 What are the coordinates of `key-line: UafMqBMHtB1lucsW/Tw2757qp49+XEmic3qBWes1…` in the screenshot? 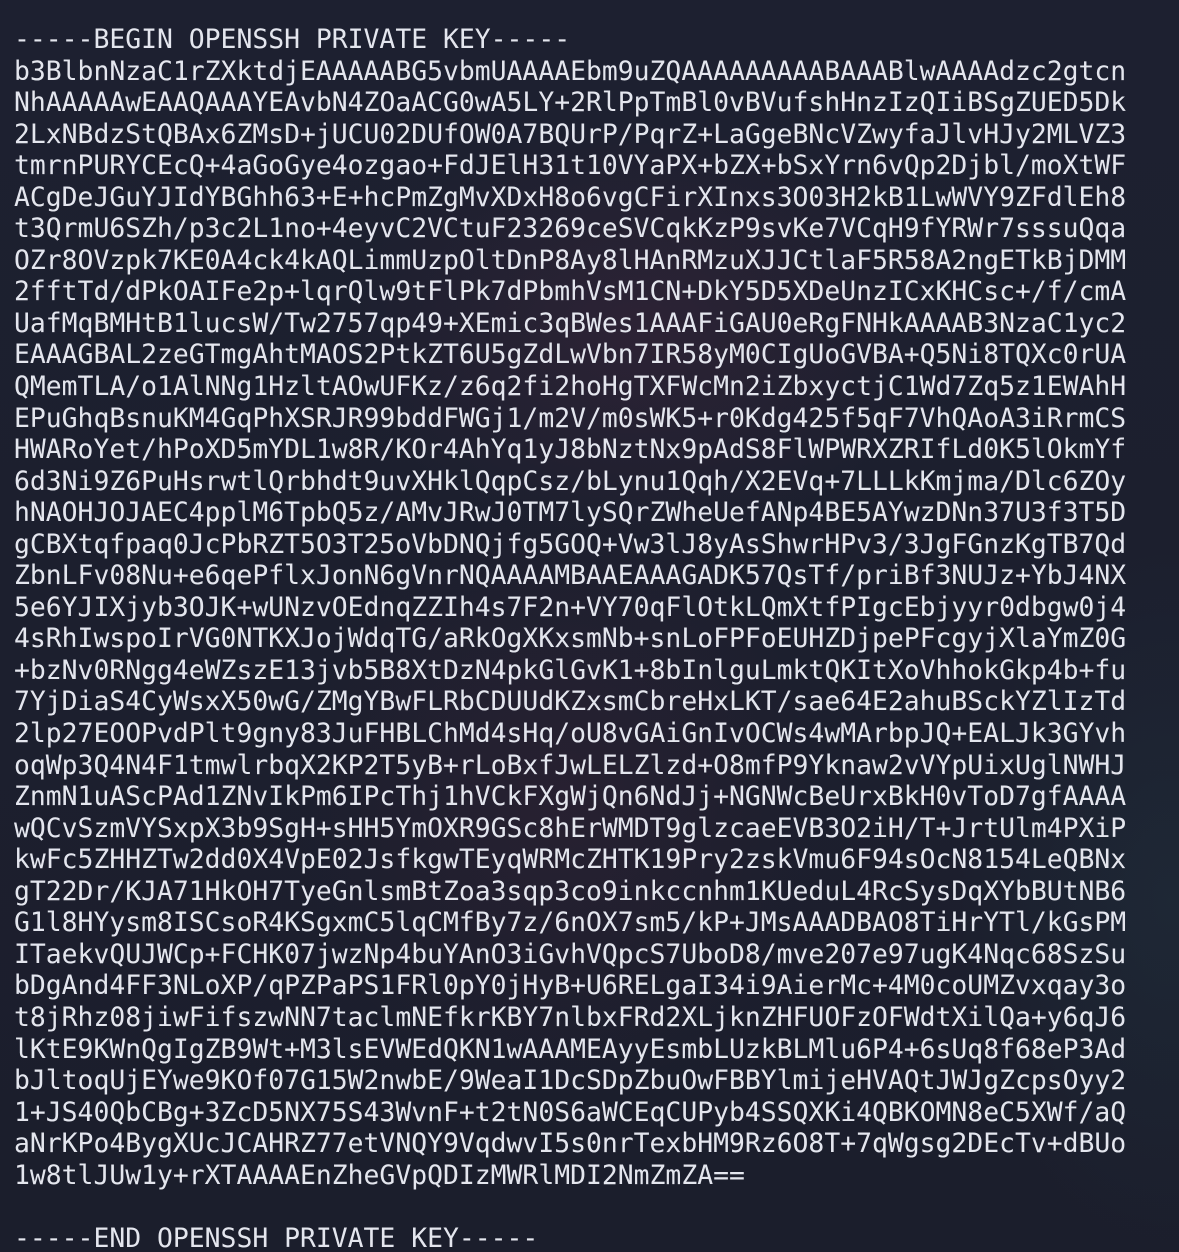 It's located at (570, 323).